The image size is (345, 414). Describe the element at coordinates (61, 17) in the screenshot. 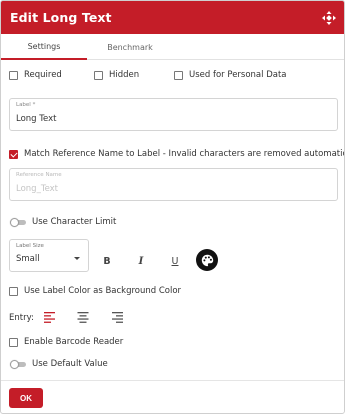

I see `dialog-title: Edit Long Text` at that location.